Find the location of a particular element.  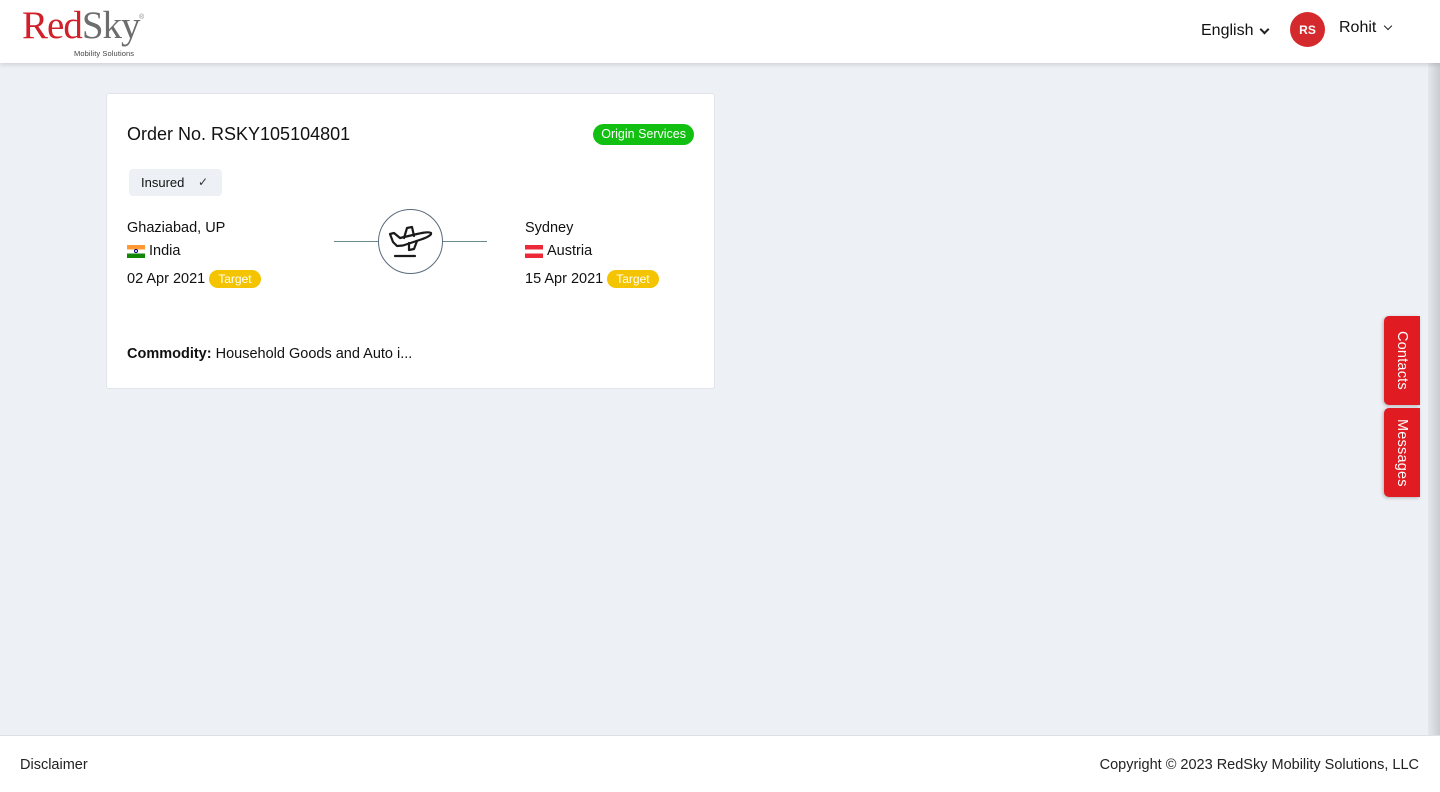

logo-gray-text: Sky is located at coordinates (111, 25).